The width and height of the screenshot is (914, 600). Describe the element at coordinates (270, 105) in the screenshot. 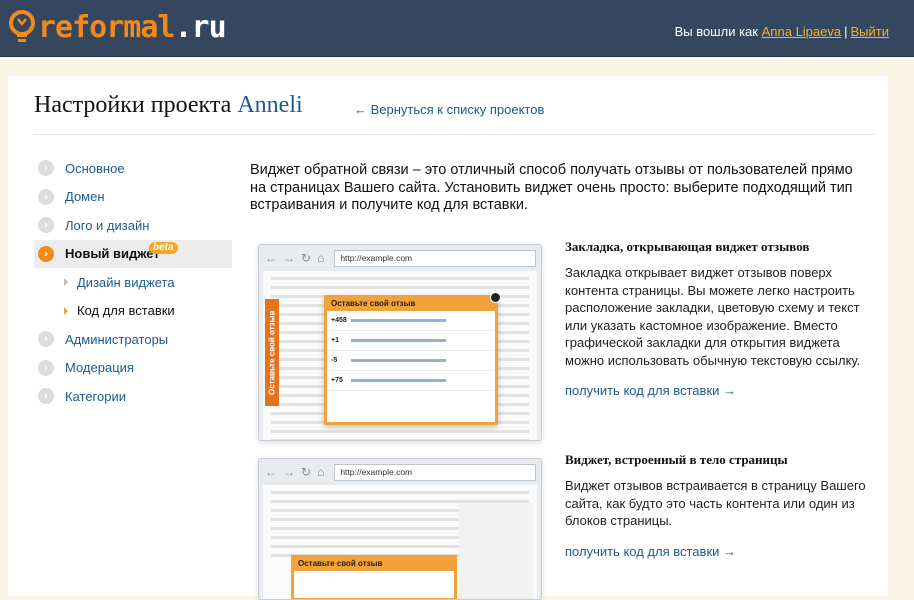

I see `project-name: Anneli` at that location.